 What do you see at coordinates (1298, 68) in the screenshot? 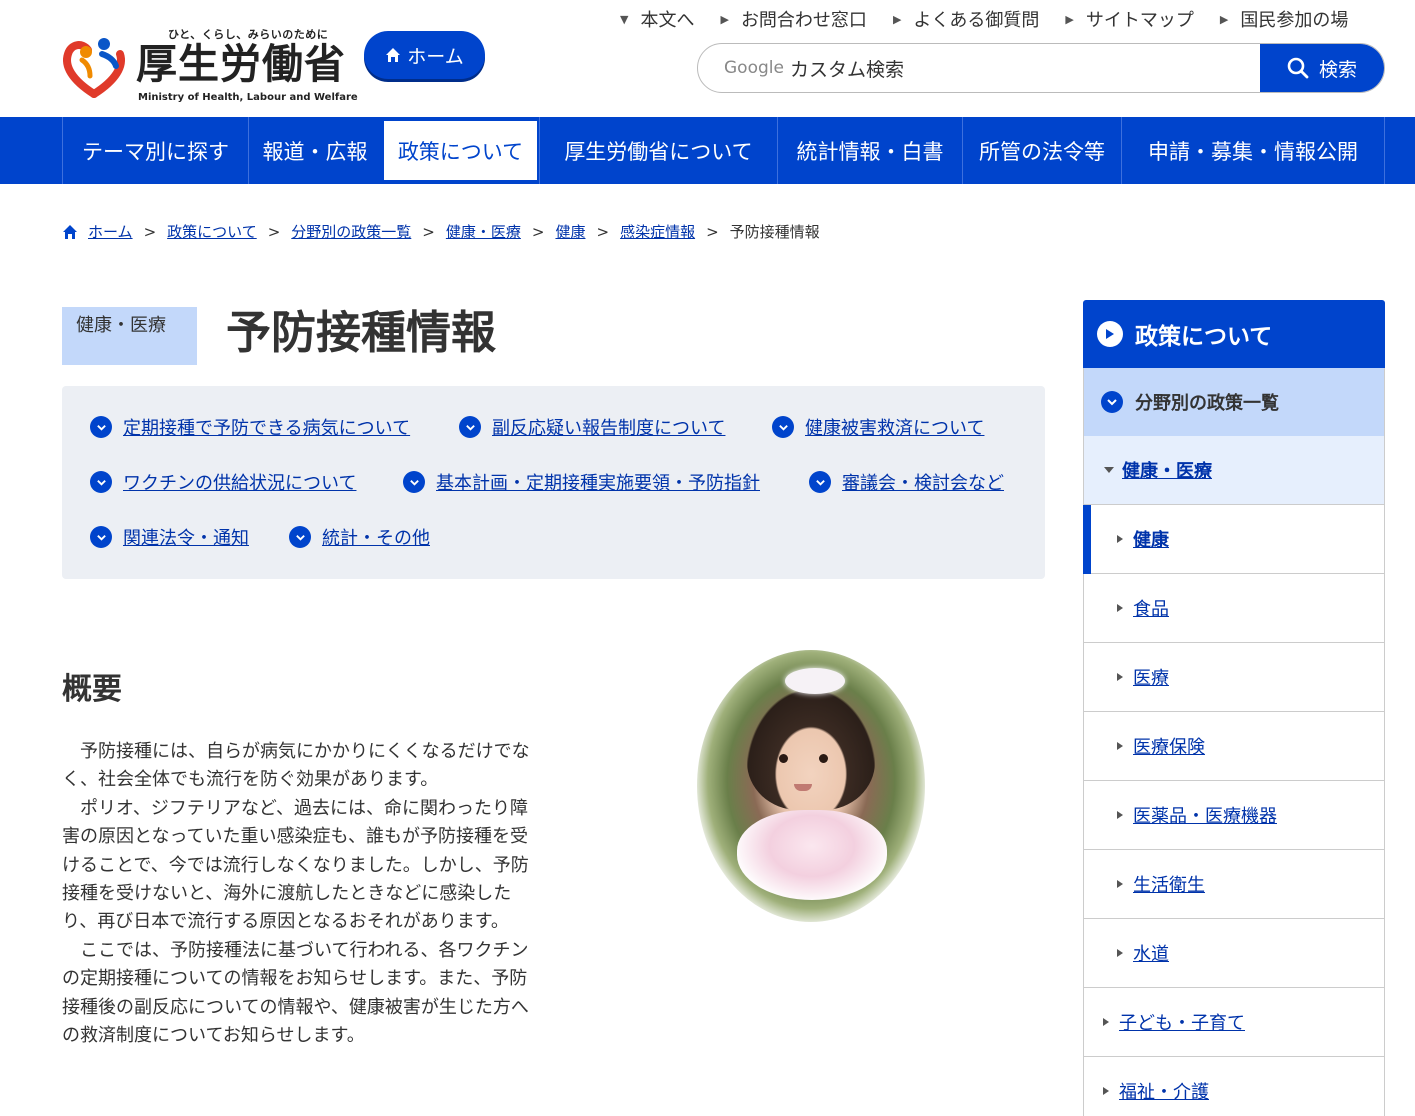
I see `search-icon` at bounding box center [1298, 68].